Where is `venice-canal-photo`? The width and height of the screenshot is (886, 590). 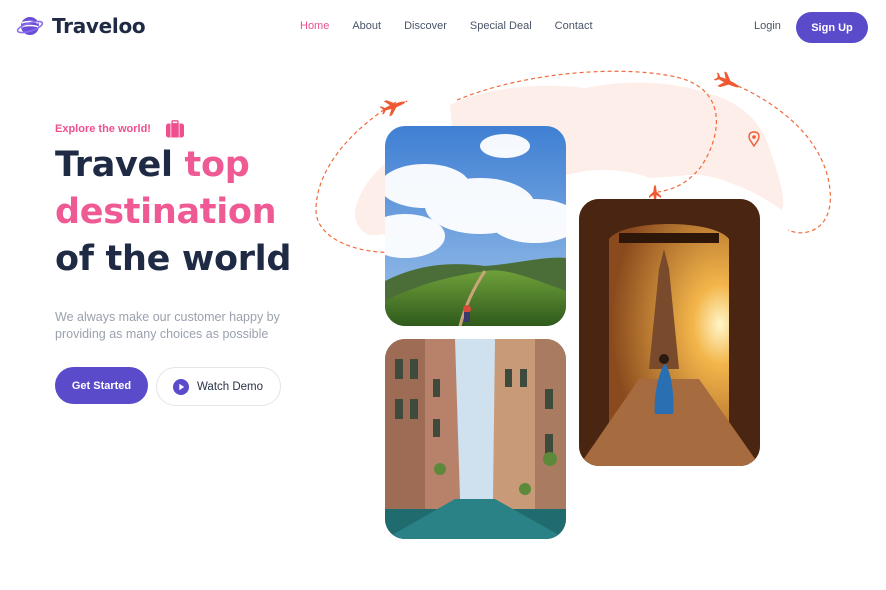
venice-canal-photo is located at coordinates (475, 439).